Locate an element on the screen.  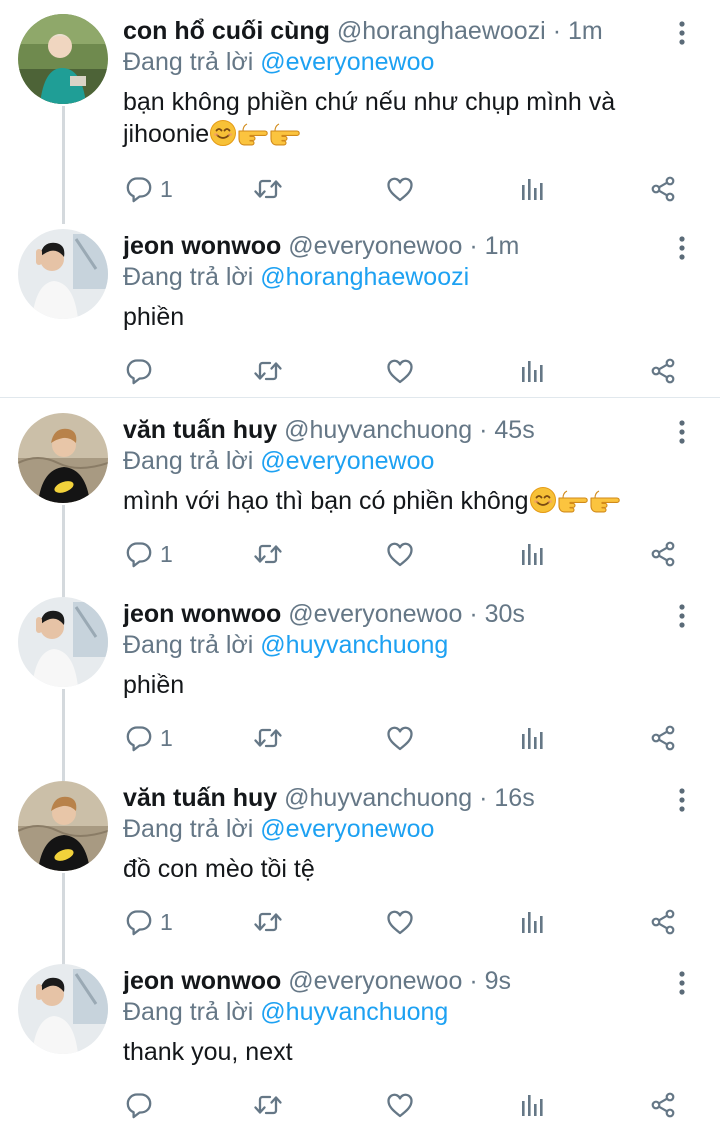
timestamp: 45s is located at coordinates (514, 430).